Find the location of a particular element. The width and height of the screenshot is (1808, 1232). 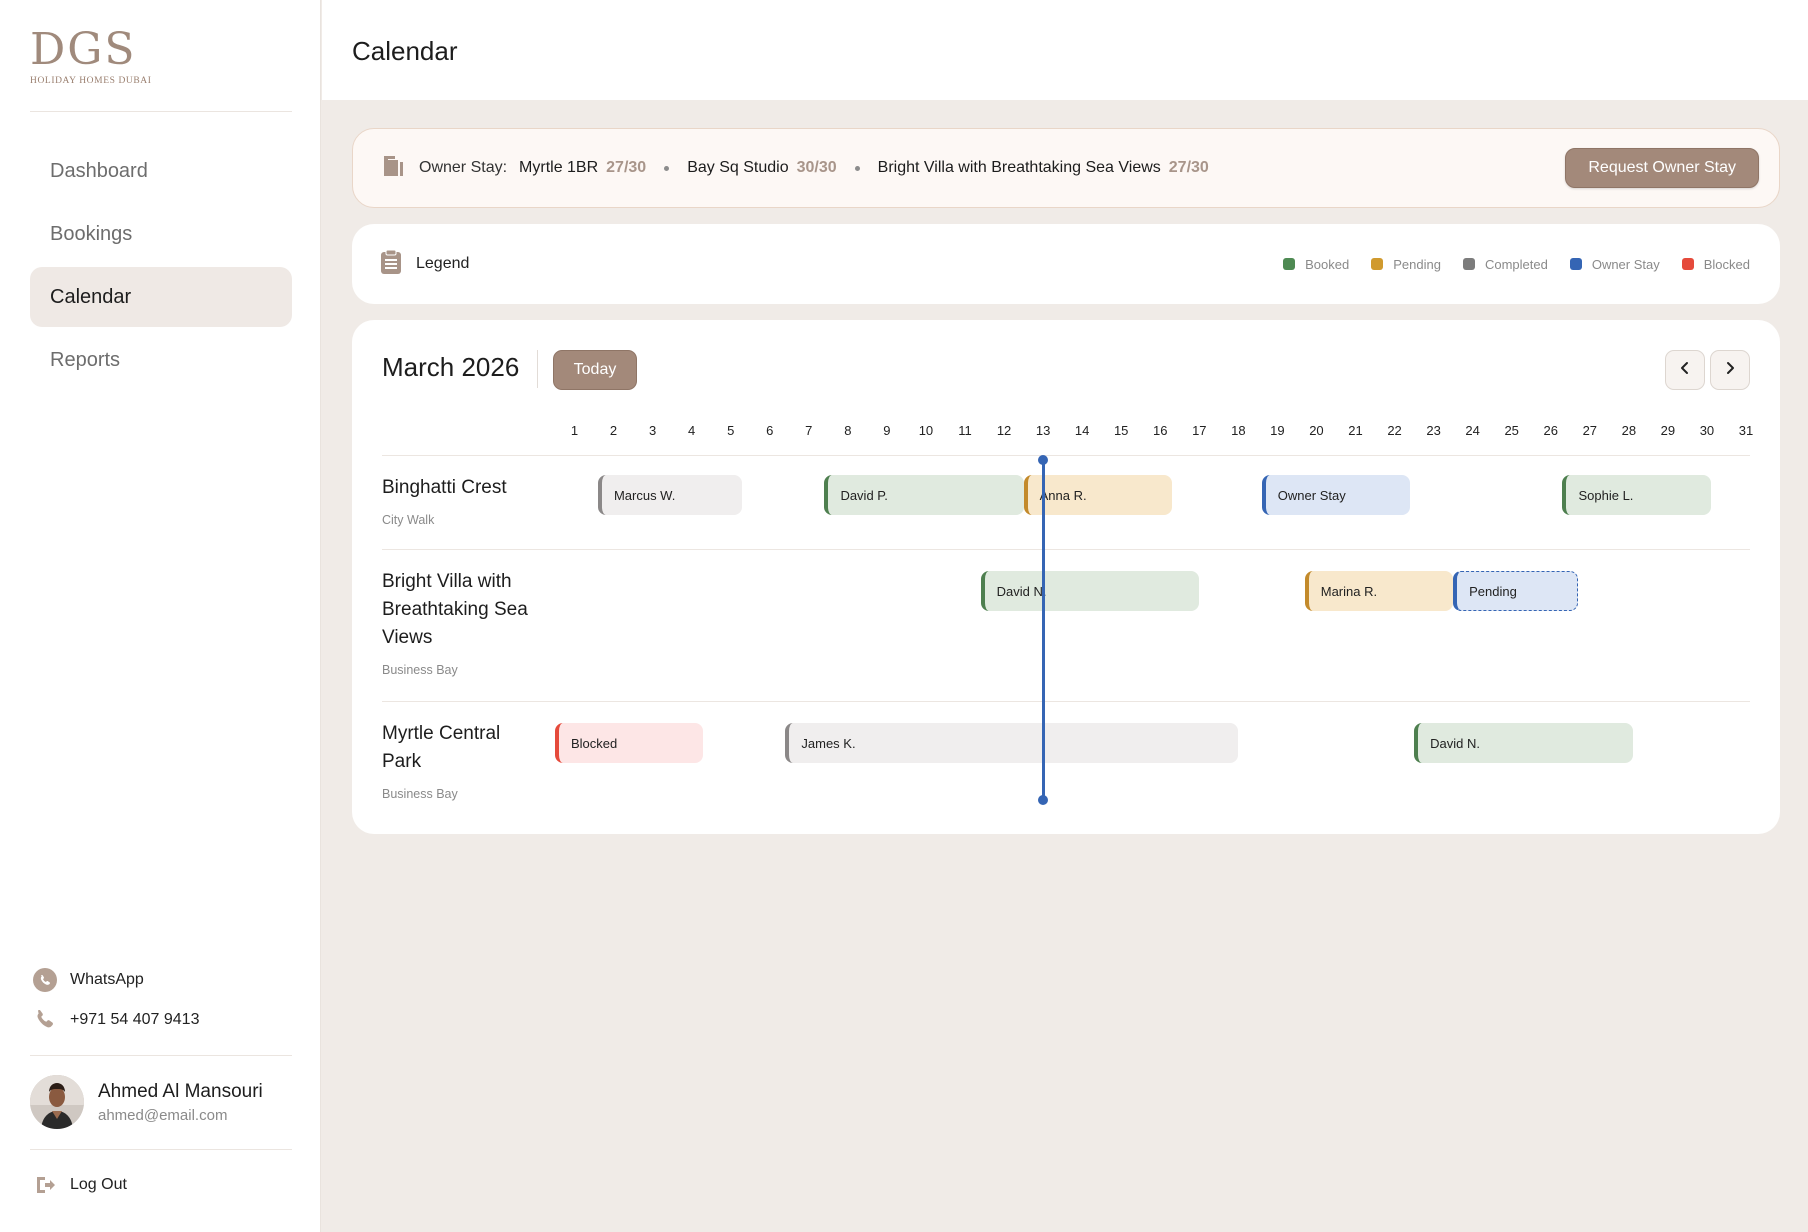

whatsapp-icon is located at coordinates (45, 980).